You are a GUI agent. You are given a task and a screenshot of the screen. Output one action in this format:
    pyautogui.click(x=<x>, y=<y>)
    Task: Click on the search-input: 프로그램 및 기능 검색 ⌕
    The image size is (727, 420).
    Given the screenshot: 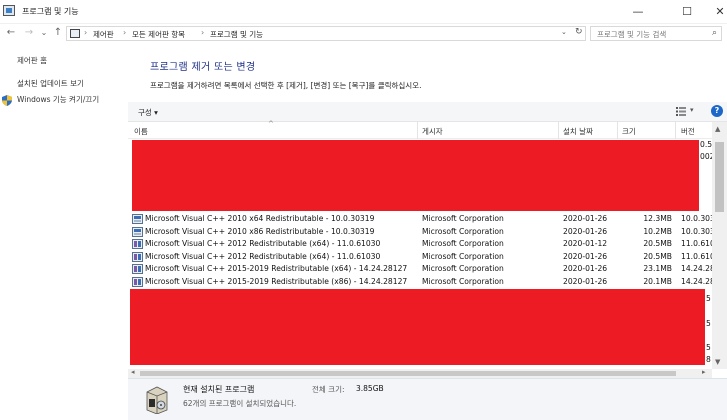 What is the action you would take?
    pyautogui.click(x=656, y=33)
    